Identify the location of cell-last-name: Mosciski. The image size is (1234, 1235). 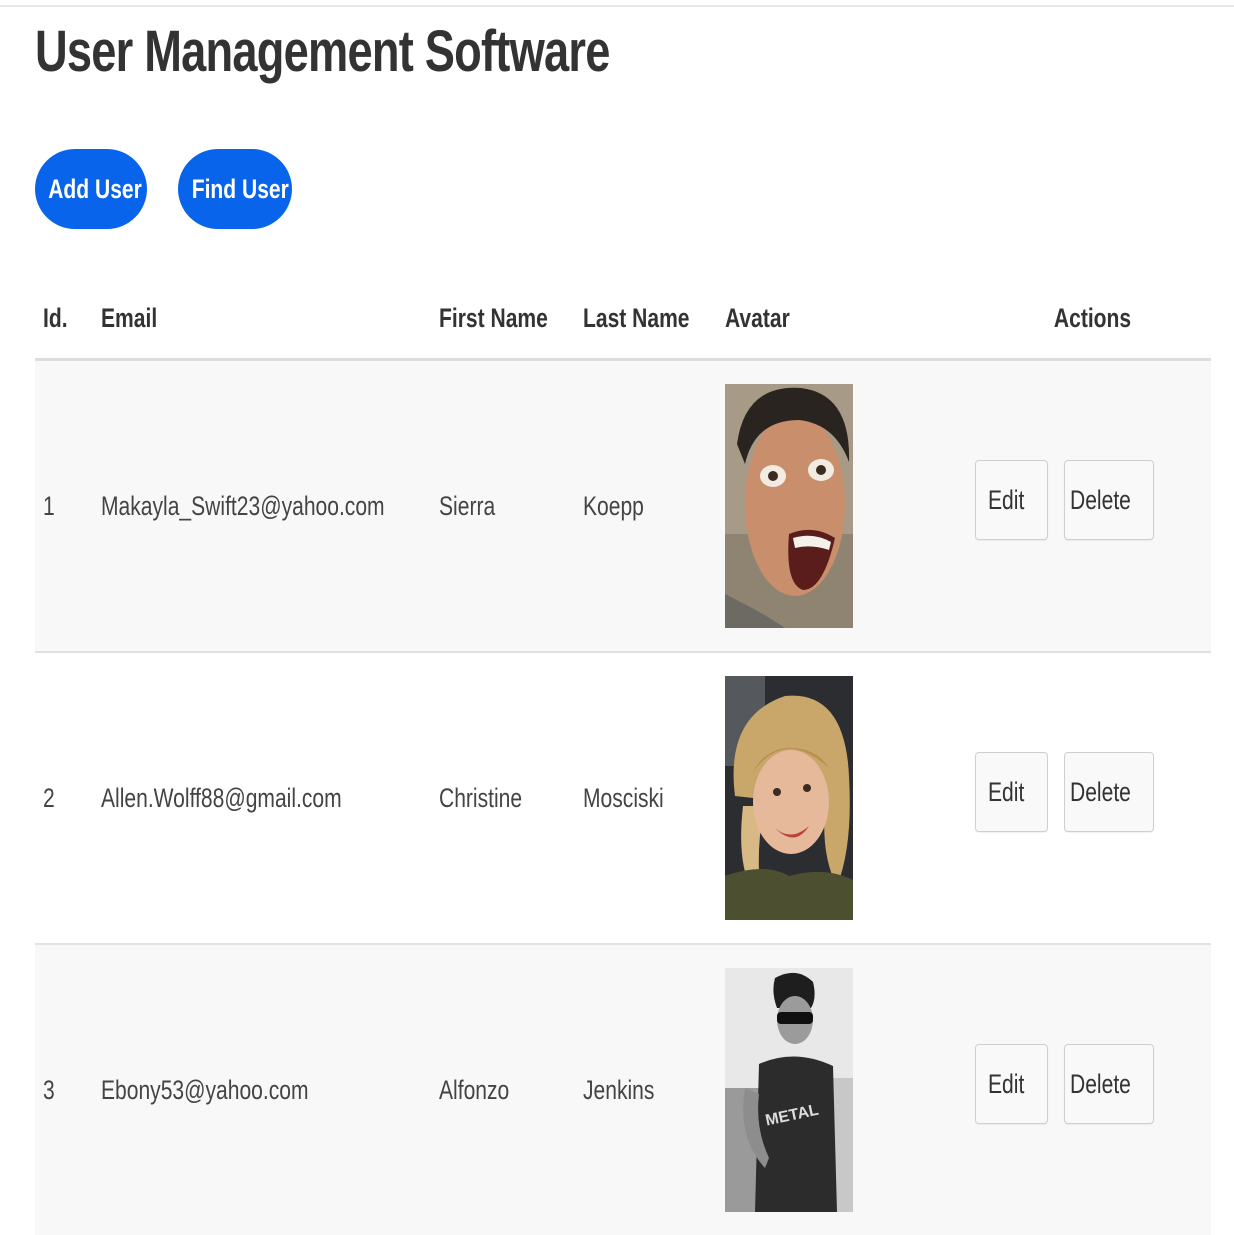
(654, 798).